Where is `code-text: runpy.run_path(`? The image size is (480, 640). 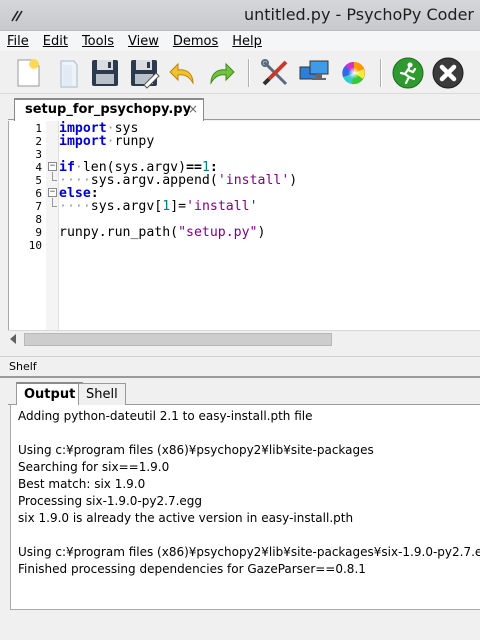 code-text: runpy.run_path( is located at coordinates (119, 232).